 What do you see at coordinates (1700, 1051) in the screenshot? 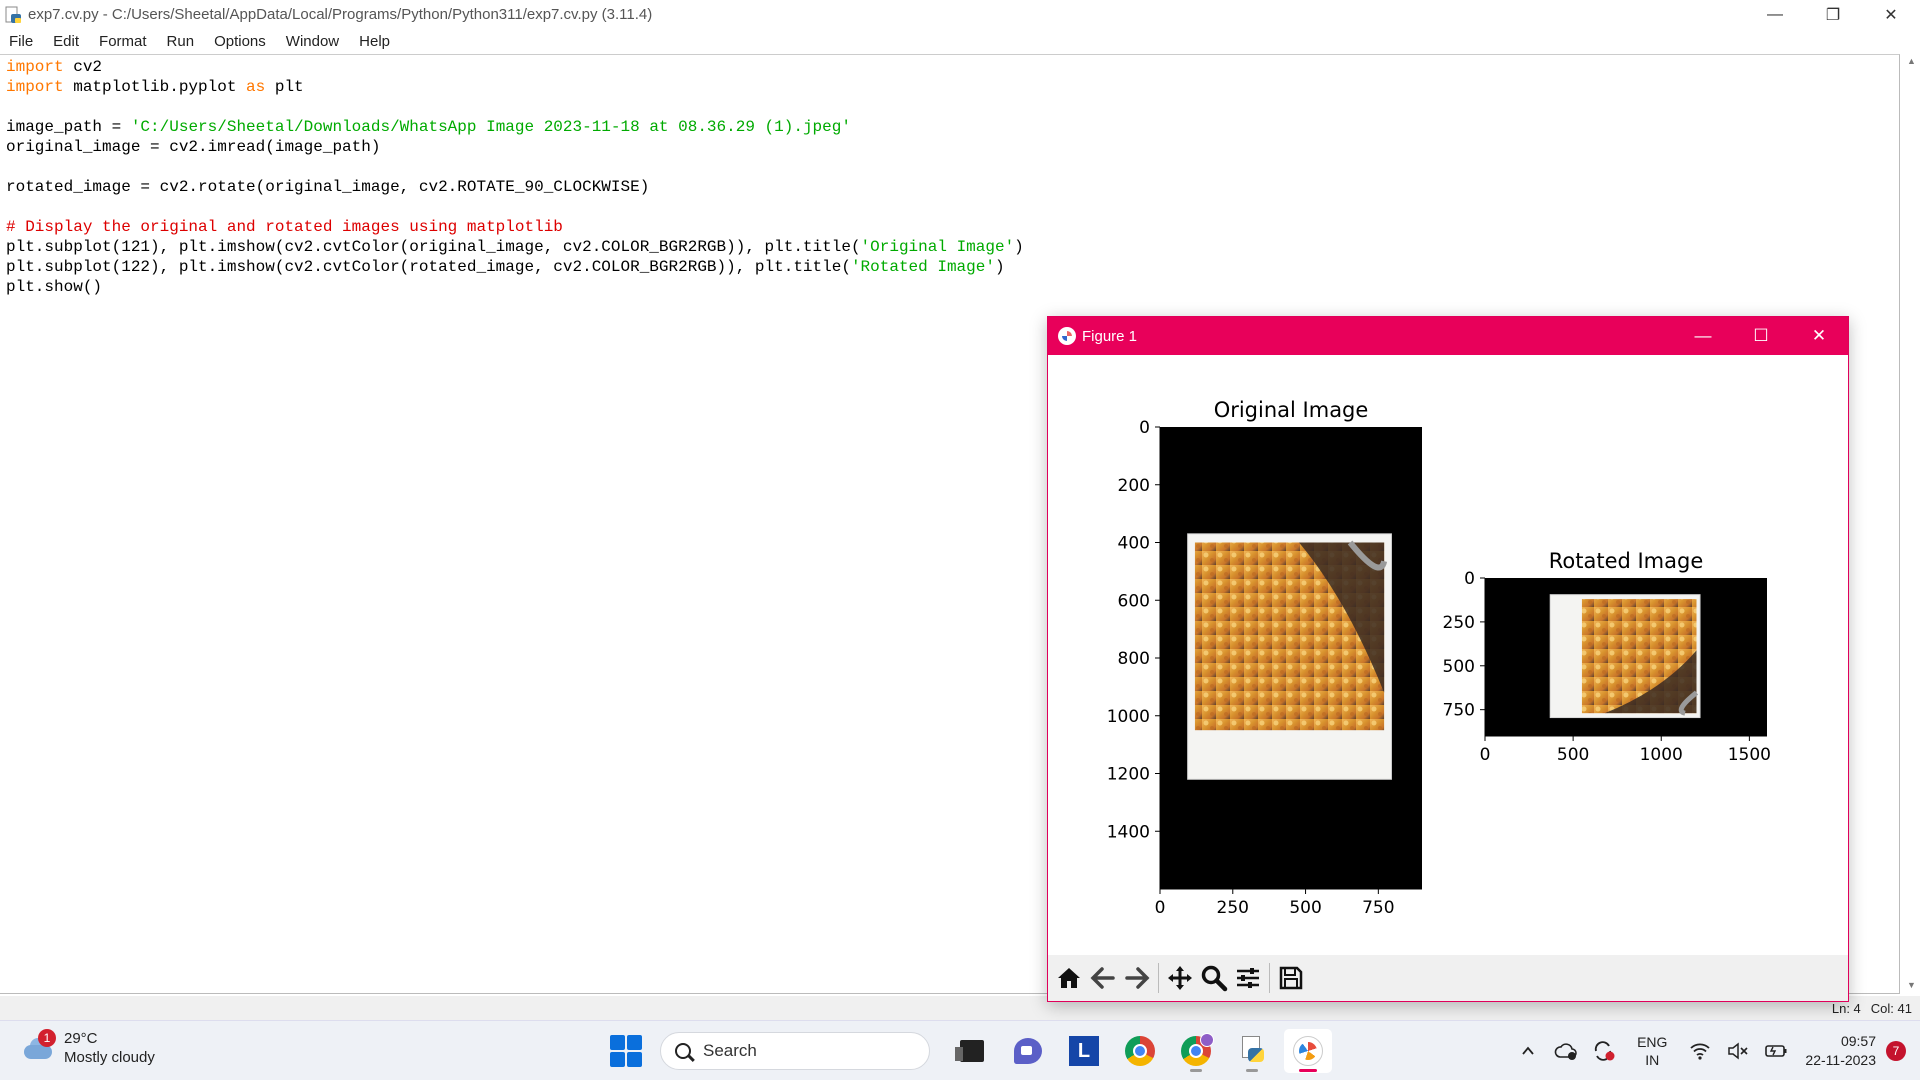
I see `wifi-icon` at bounding box center [1700, 1051].